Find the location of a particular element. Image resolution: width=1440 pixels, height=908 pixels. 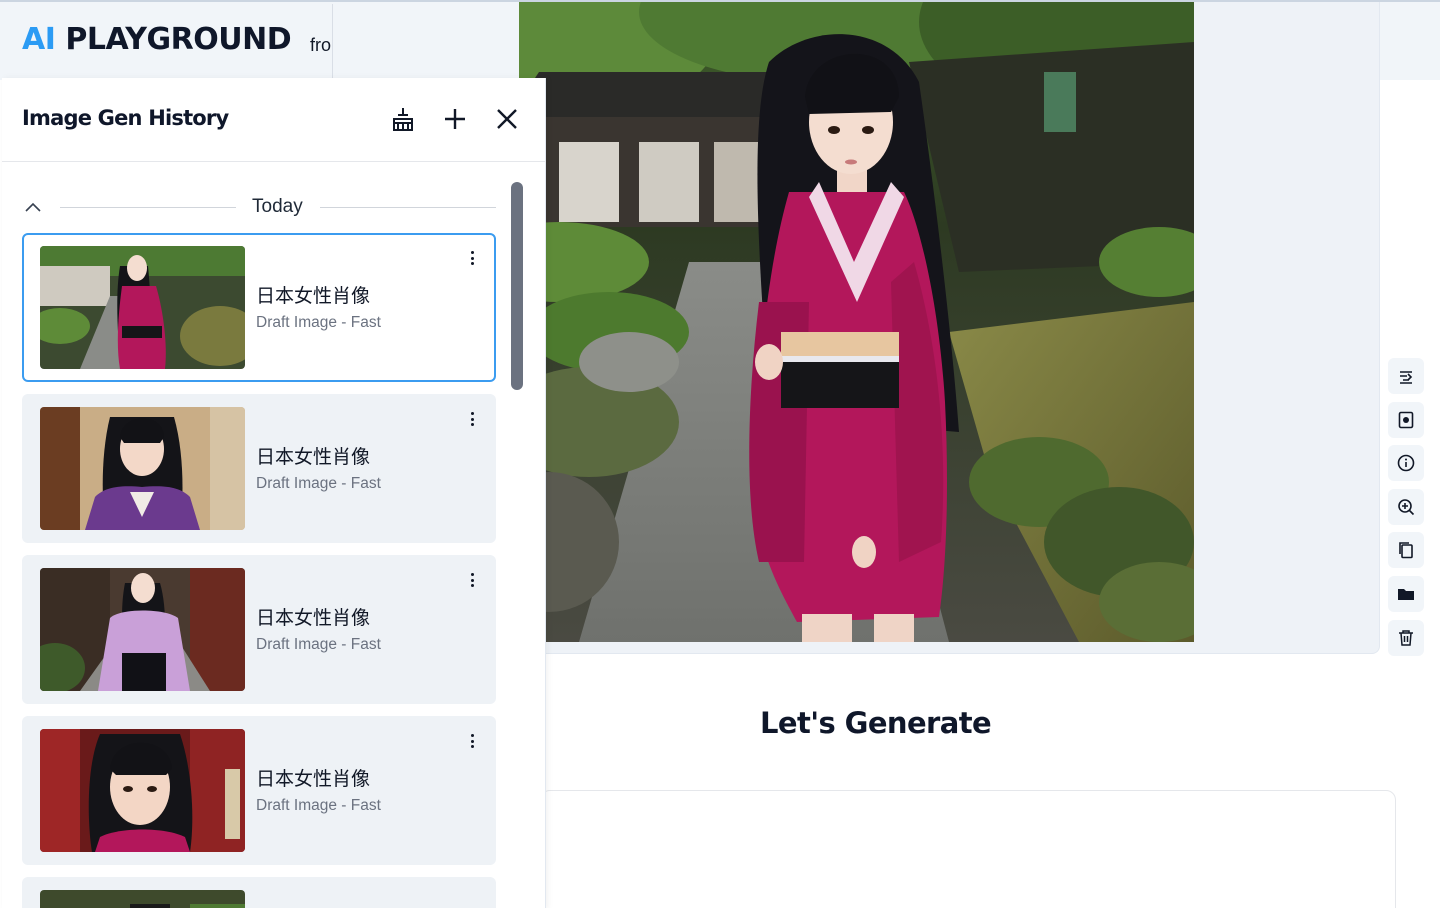

chevron-up-icon is located at coordinates (33, 207).